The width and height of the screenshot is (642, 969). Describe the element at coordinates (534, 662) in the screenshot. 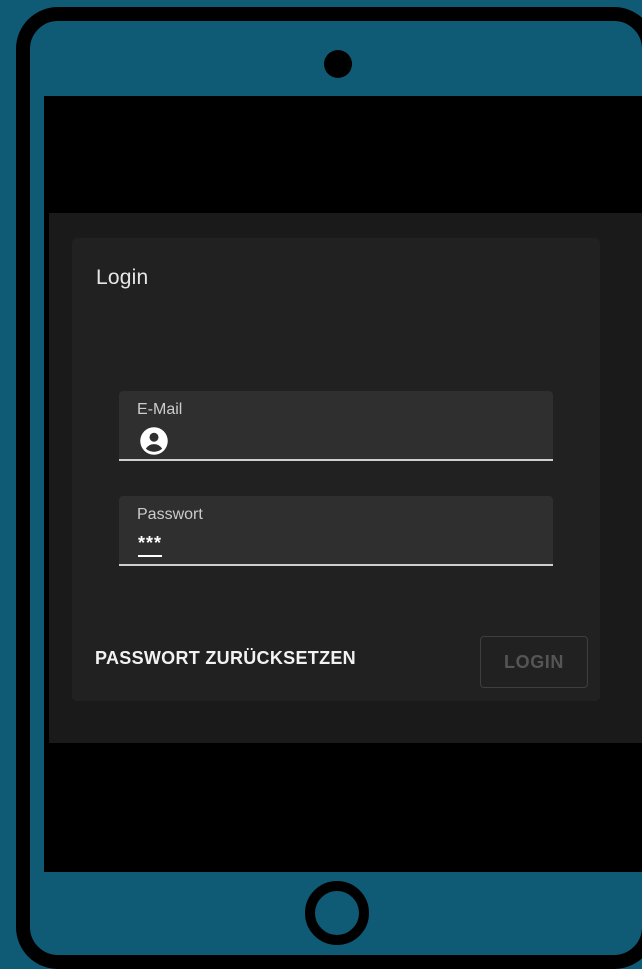

I see `login-button: LOGIN` at that location.